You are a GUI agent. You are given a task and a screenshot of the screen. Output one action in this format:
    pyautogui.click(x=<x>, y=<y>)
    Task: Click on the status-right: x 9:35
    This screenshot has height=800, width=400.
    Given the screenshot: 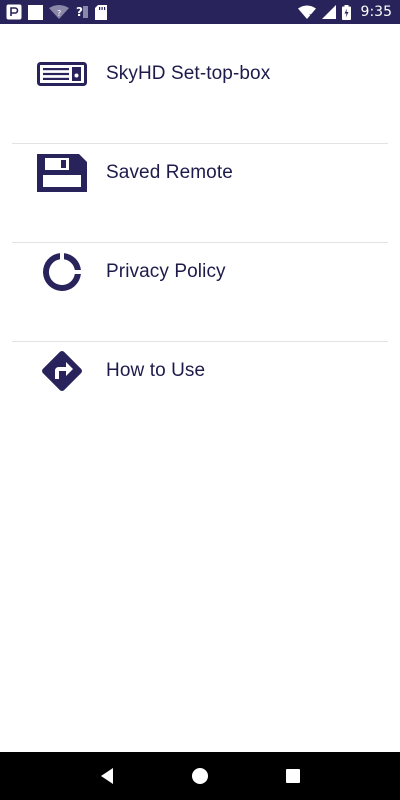 What is the action you would take?
    pyautogui.click(x=344, y=12)
    